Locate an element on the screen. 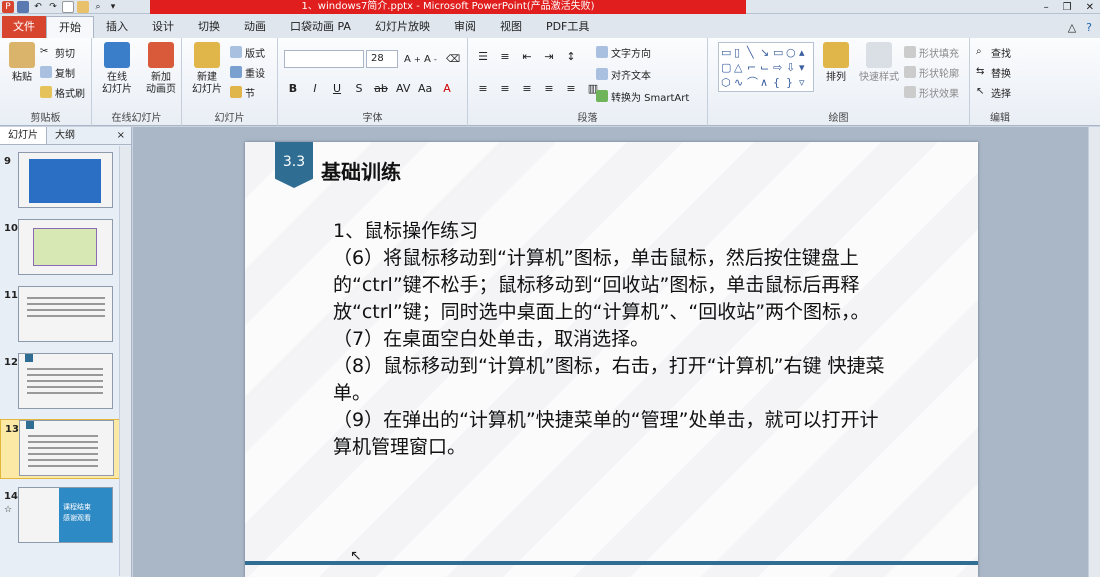 Image resolution: width=1100 pixels, height=577 pixels. line-shape-icon: ╲ is located at coordinates (753, 52).